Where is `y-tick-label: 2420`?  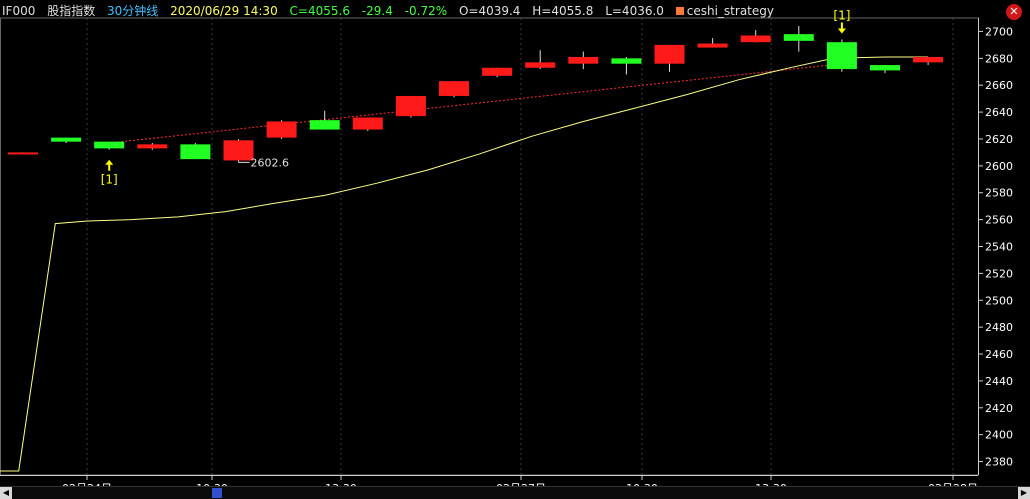 y-tick-label: 2420 is located at coordinates (999, 408).